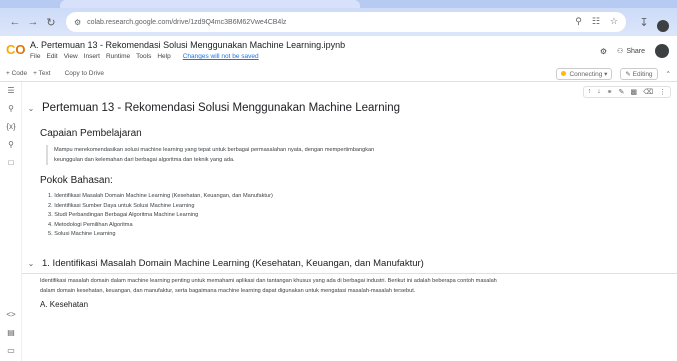 This screenshot has width=677, height=361. I want to click on kesehatan-heading: A. Kesehatan, so click(64, 305).